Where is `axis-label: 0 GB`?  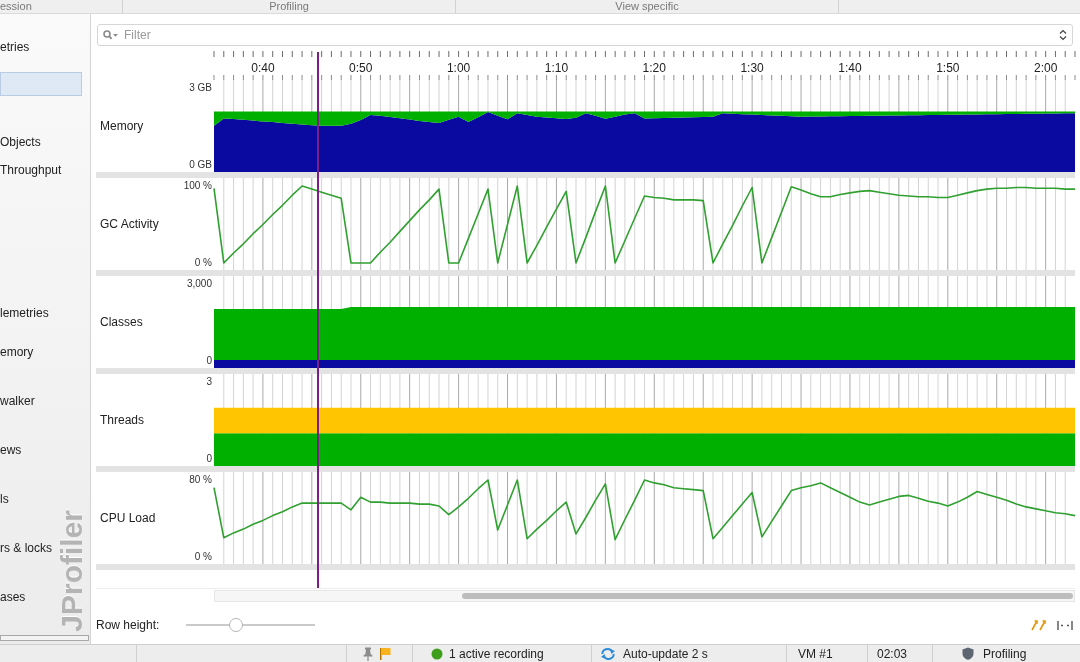 axis-label: 0 GB is located at coordinates (200, 165).